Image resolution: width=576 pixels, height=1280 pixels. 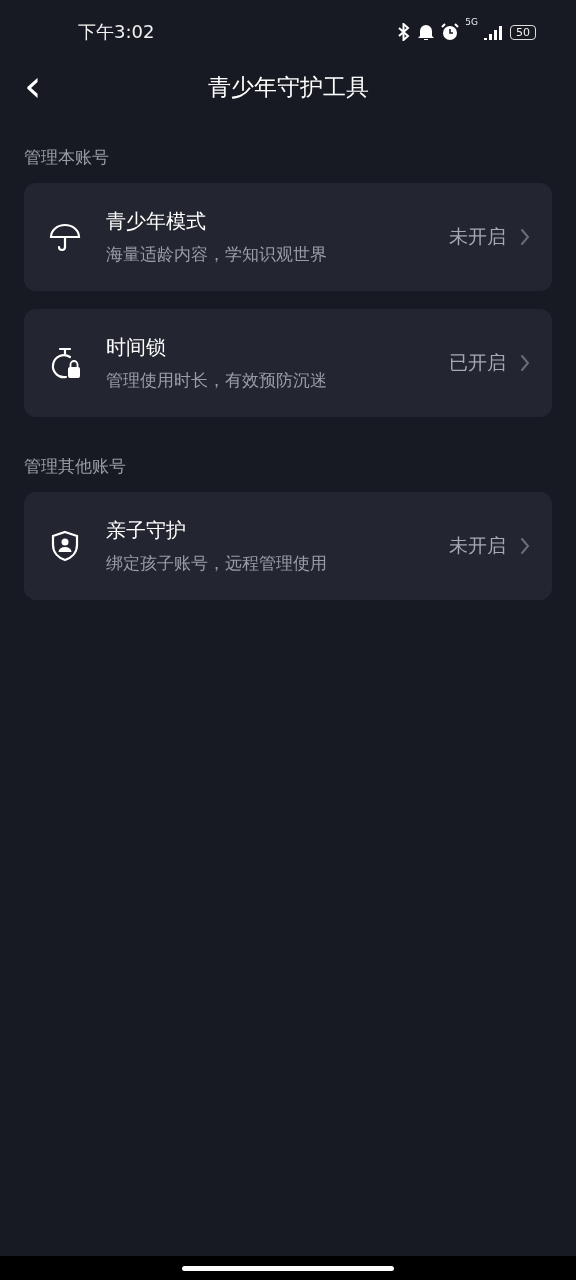 What do you see at coordinates (288, 1268) in the screenshot?
I see `home-indicator` at bounding box center [288, 1268].